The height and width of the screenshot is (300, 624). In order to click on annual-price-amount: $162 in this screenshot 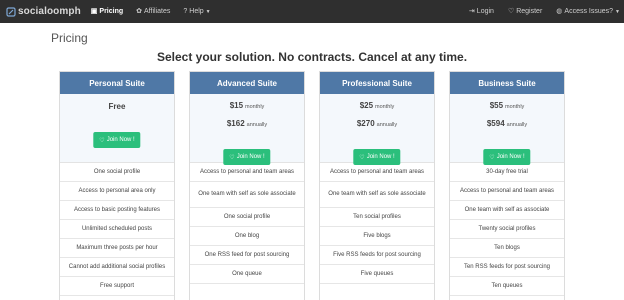, I will do `click(235, 123)`.